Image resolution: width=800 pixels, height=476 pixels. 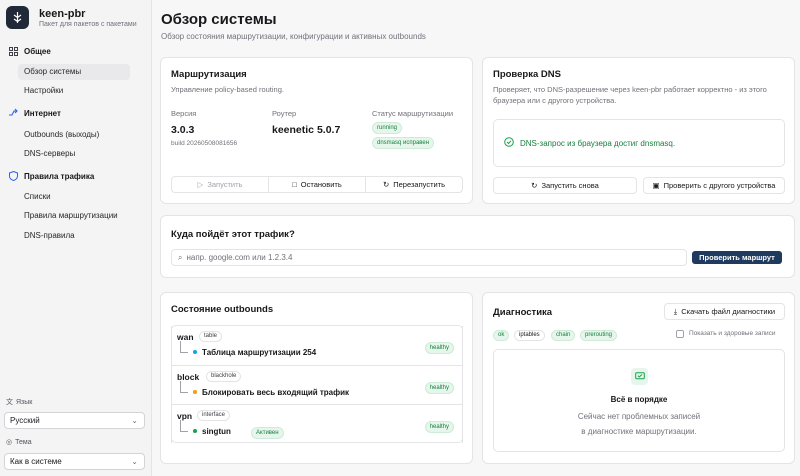 What do you see at coordinates (9, 402) in the screenshot?
I see `translate-icon: 文` at bounding box center [9, 402].